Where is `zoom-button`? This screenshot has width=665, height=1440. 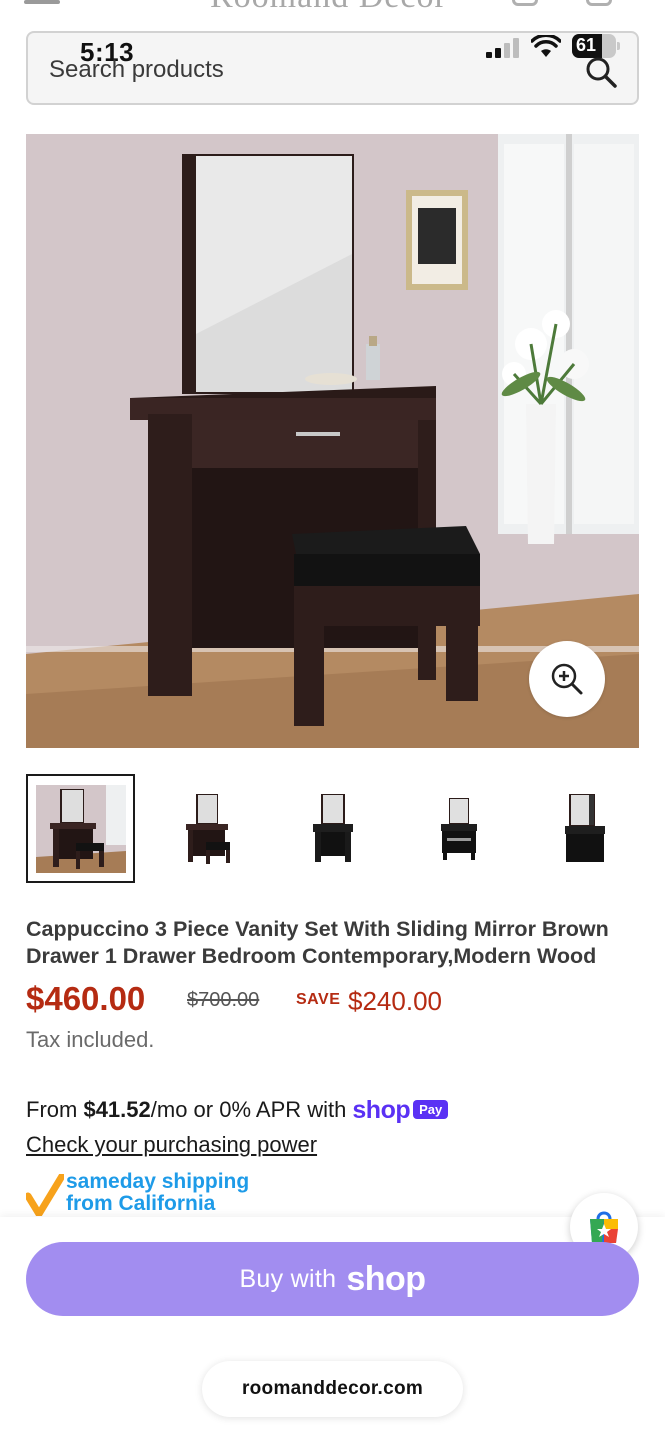 zoom-button is located at coordinates (567, 679).